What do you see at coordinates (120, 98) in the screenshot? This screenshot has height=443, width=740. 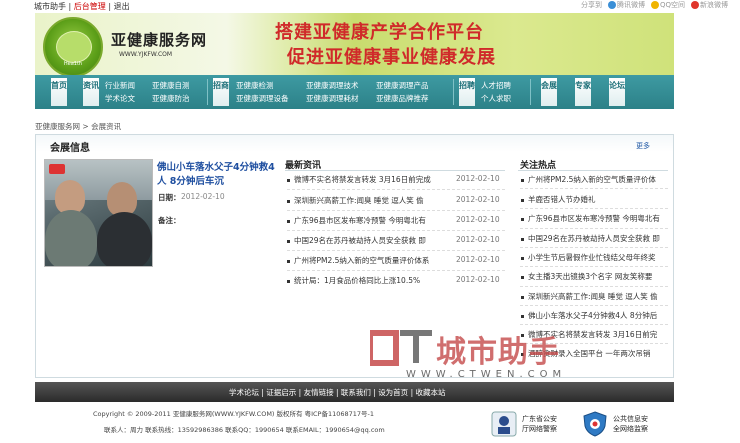 I see `nav-link-papers: 学术论文` at bounding box center [120, 98].